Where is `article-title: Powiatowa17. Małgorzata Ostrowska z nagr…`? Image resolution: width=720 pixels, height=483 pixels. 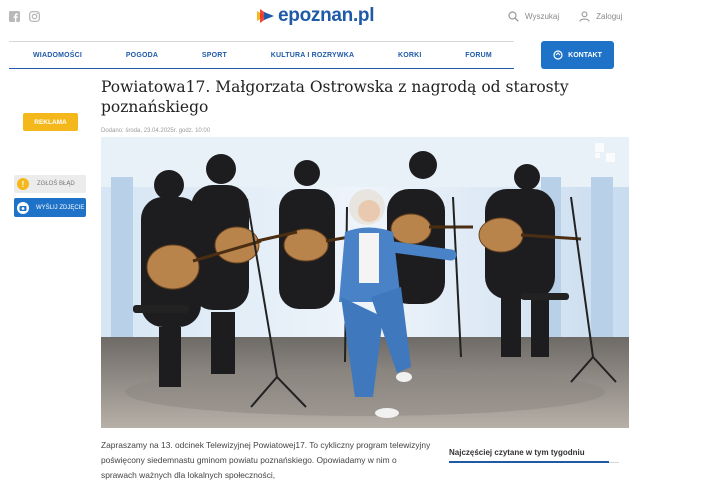 article-title: Powiatowa17. Małgorzata Ostrowska z nagr… is located at coordinates (335, 97).